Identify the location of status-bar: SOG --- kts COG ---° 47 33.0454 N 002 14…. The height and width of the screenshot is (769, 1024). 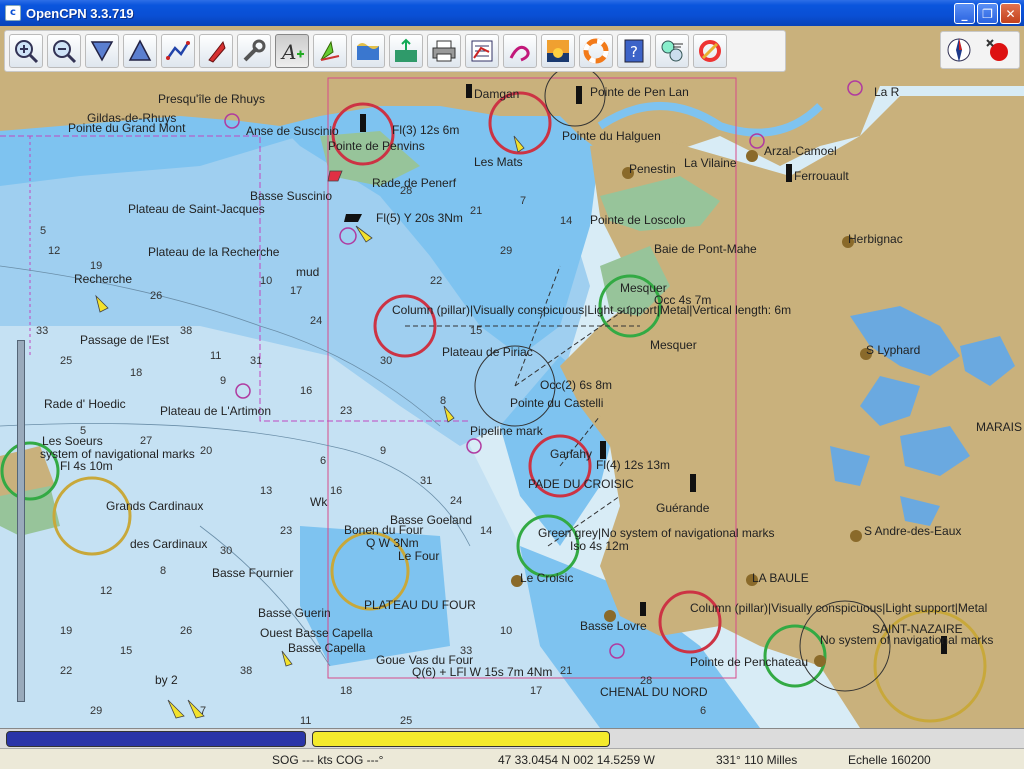
(512, 758).